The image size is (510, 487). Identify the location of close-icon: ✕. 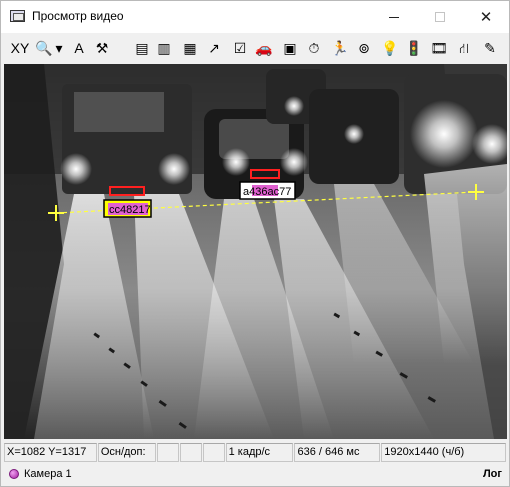
(486, 17).